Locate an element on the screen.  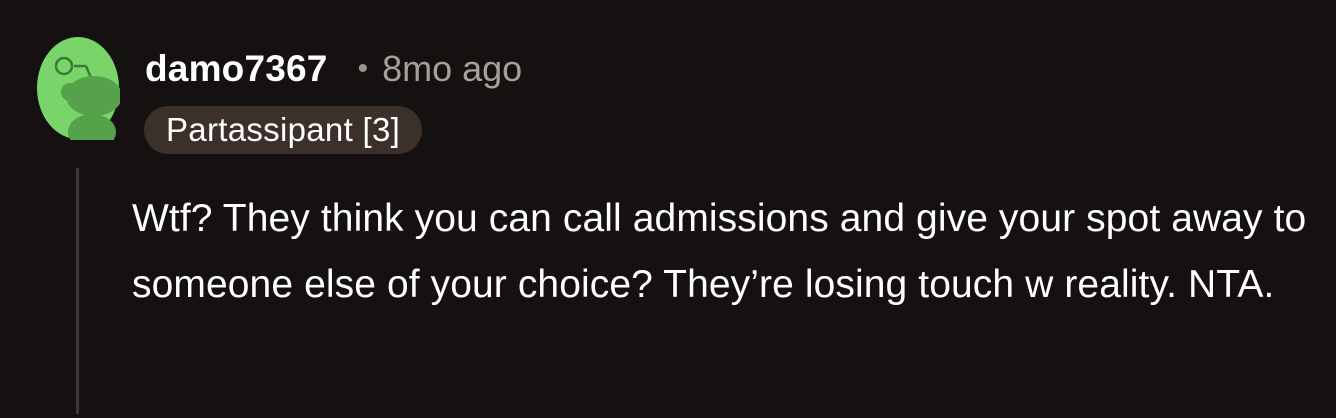
thread-line is located at coordinates (77, 291).